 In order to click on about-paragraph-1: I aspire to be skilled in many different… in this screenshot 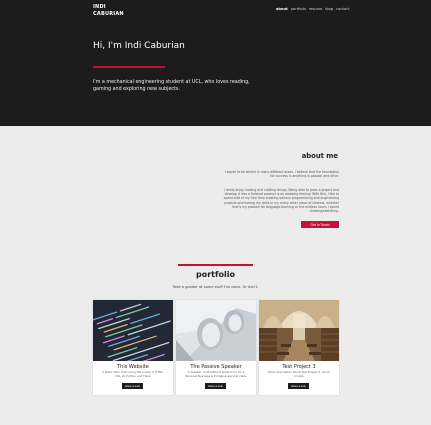, I will do `click(281, 174)`.